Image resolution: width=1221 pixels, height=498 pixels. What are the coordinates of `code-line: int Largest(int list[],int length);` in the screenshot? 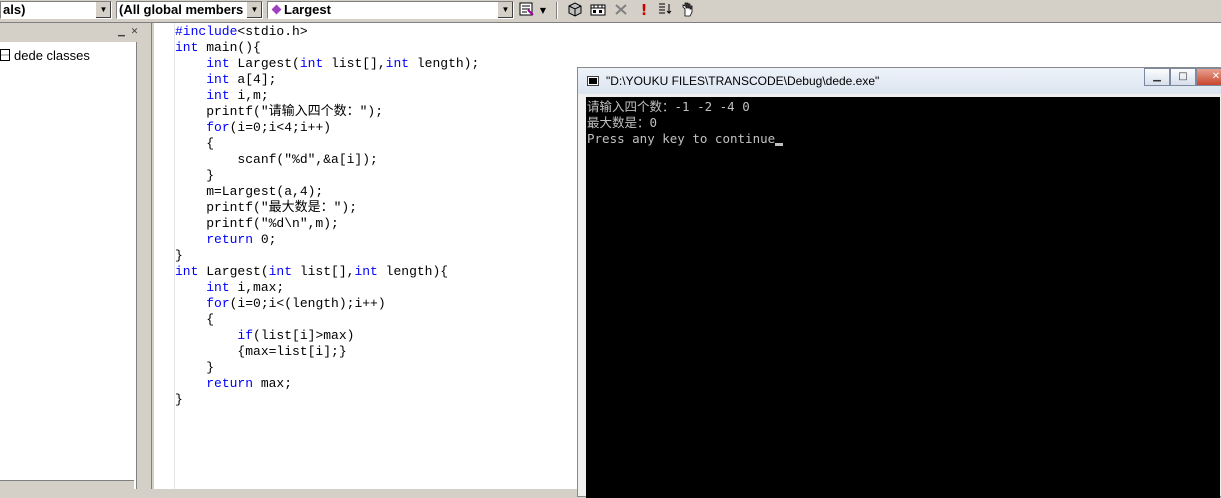 It's located at (327, 64).